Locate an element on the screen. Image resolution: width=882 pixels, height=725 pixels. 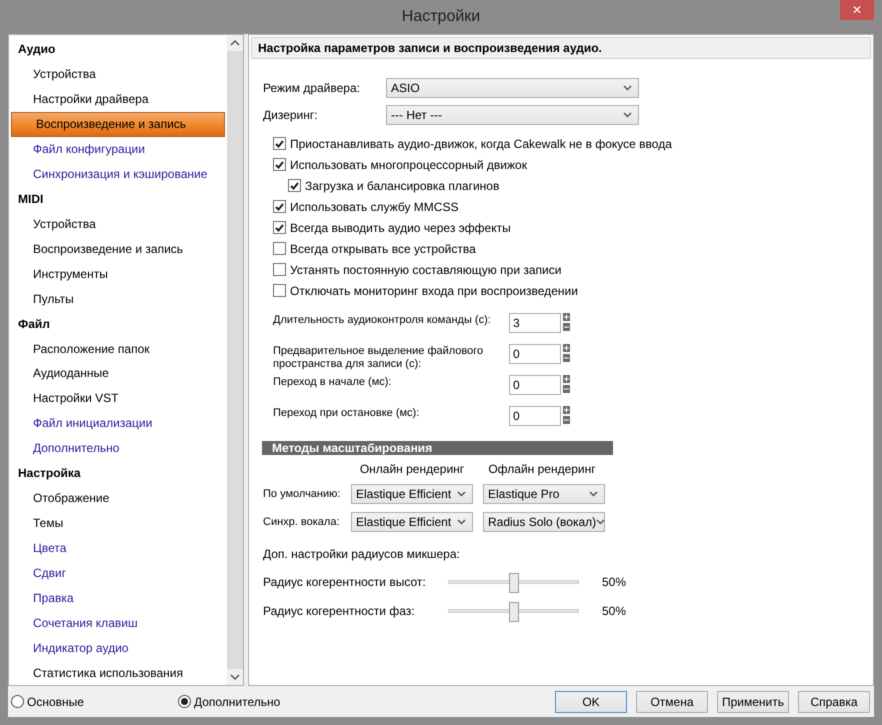
dropdown: ASIO is located at coordinates (512, 88).